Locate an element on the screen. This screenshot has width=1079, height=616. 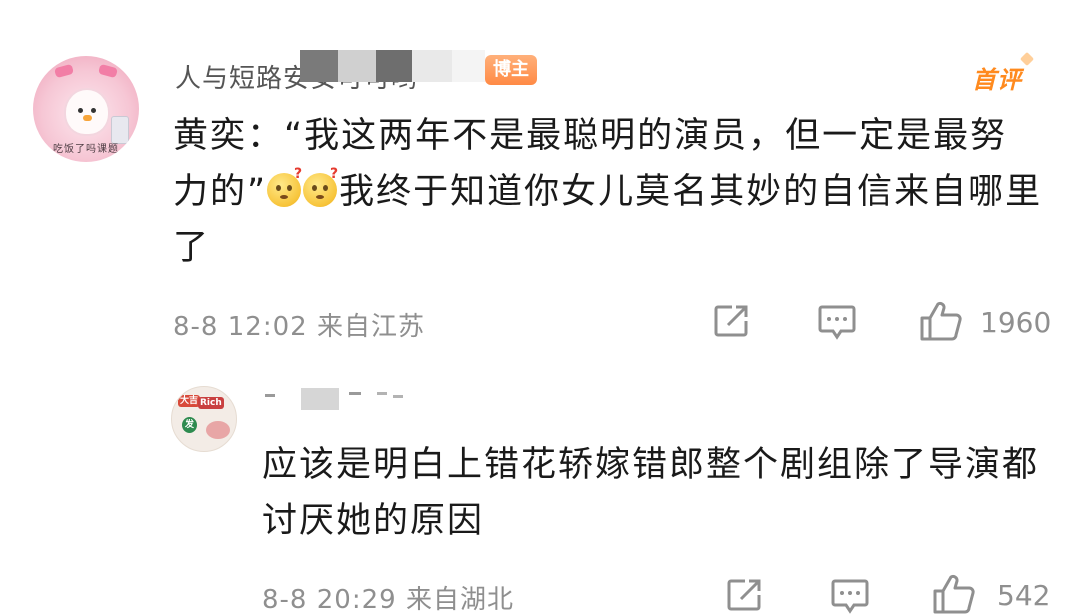
avatar-caption: 吃饭了吗课题 is located at coordinates (86, 149).